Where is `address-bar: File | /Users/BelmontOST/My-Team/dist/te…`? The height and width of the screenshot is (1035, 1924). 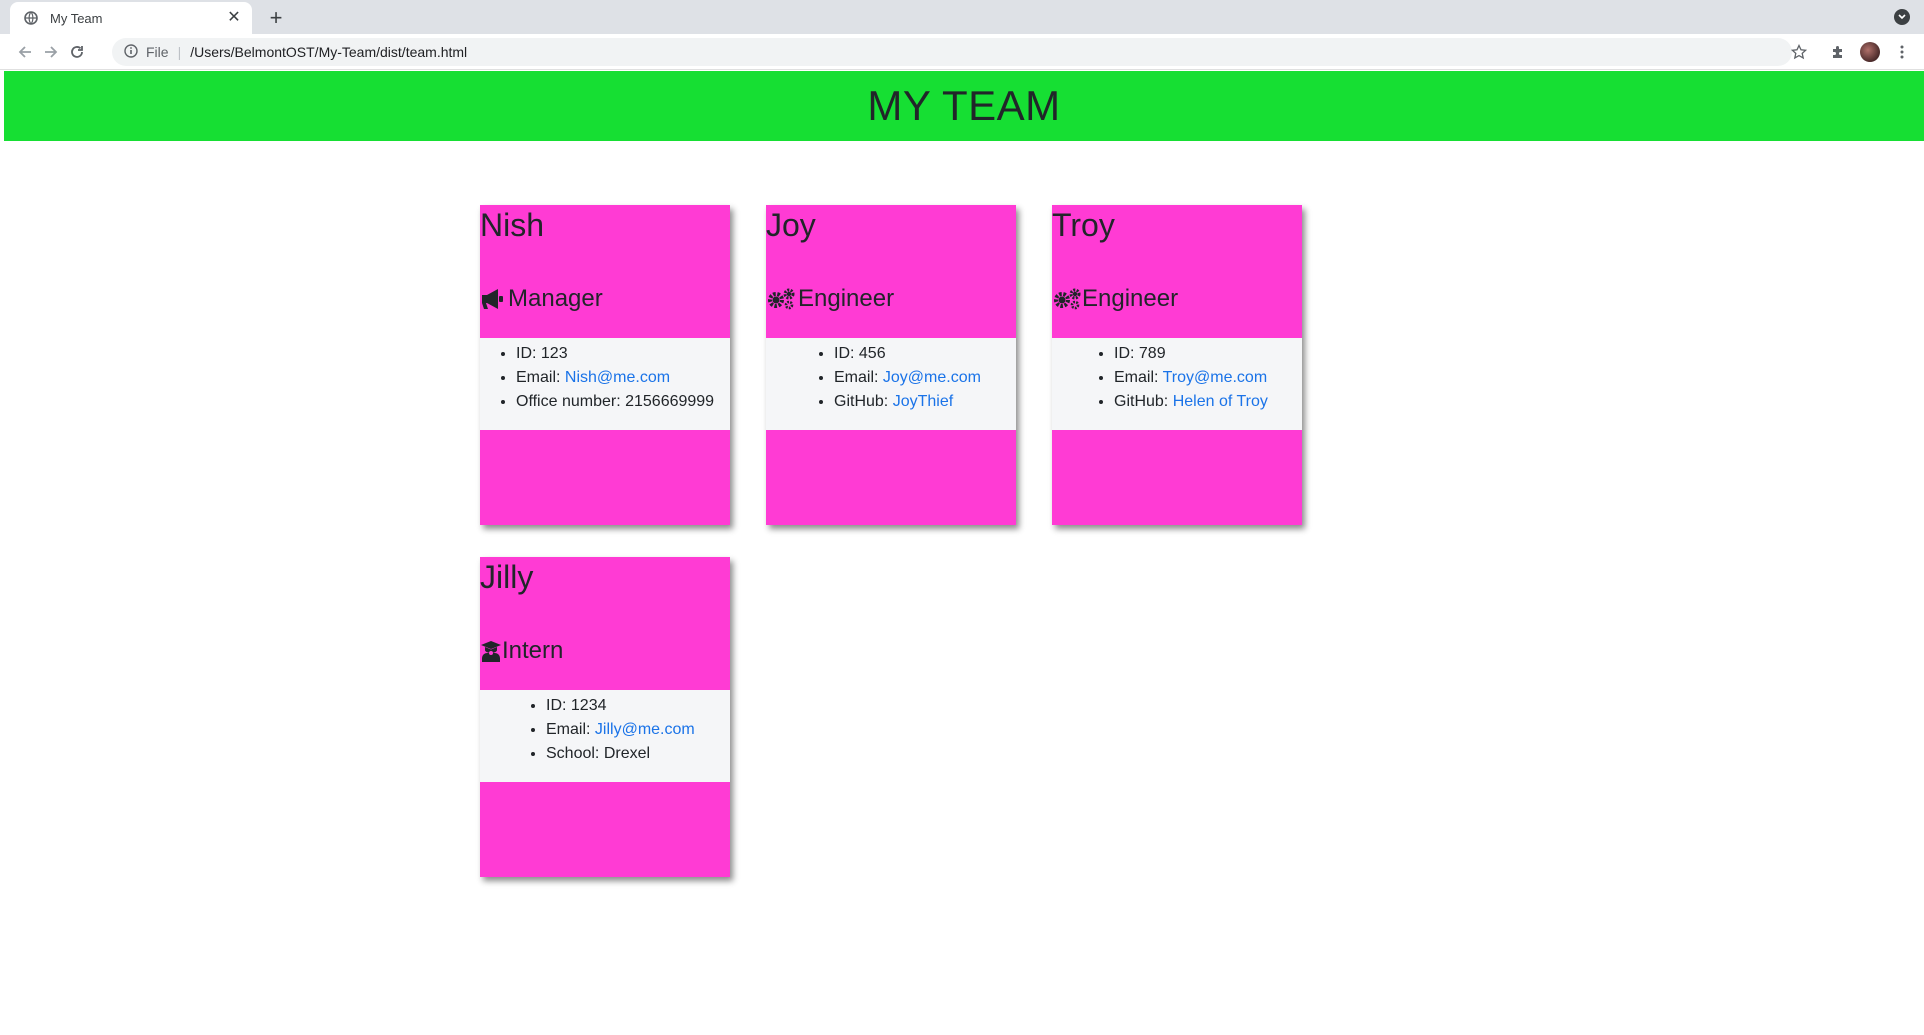
address-bar: File | /Users/BelmontOST/My-Team/dist/te… is located at coordinates (952, 52).